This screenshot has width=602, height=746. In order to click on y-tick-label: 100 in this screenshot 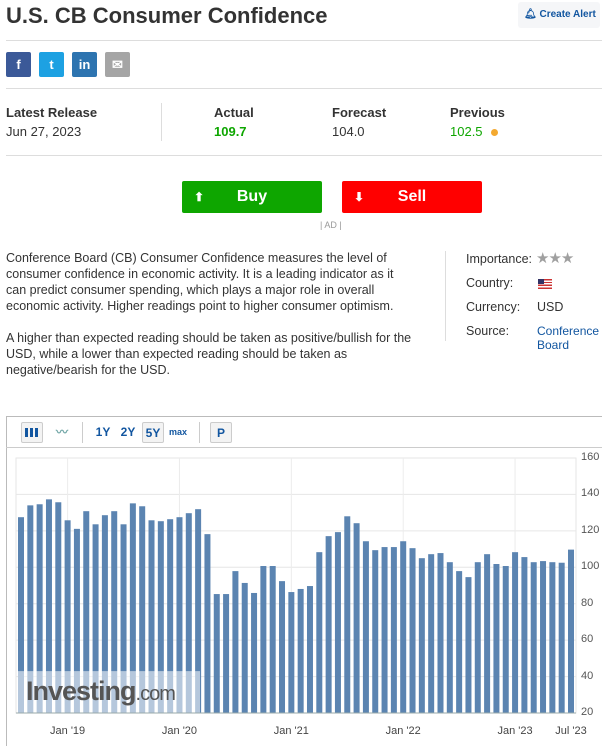, I will do `click(590, 566)`.